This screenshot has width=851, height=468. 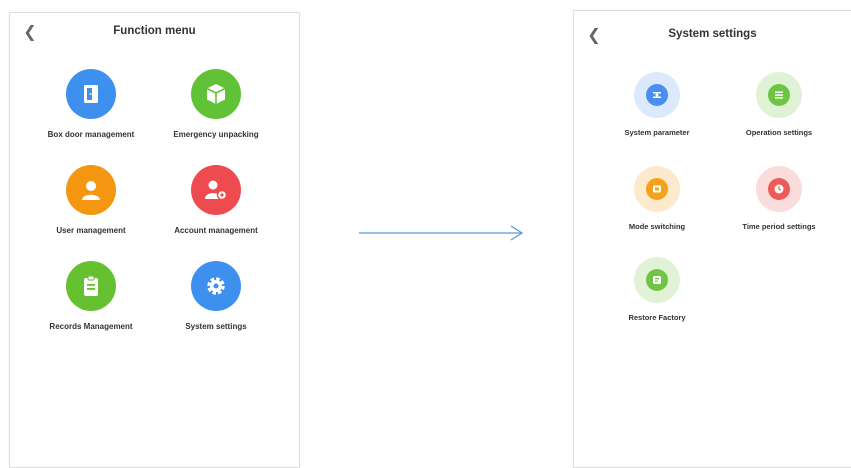 I want to click on menu-item-box-door-management: Box door management, so click(x=91, y=104).